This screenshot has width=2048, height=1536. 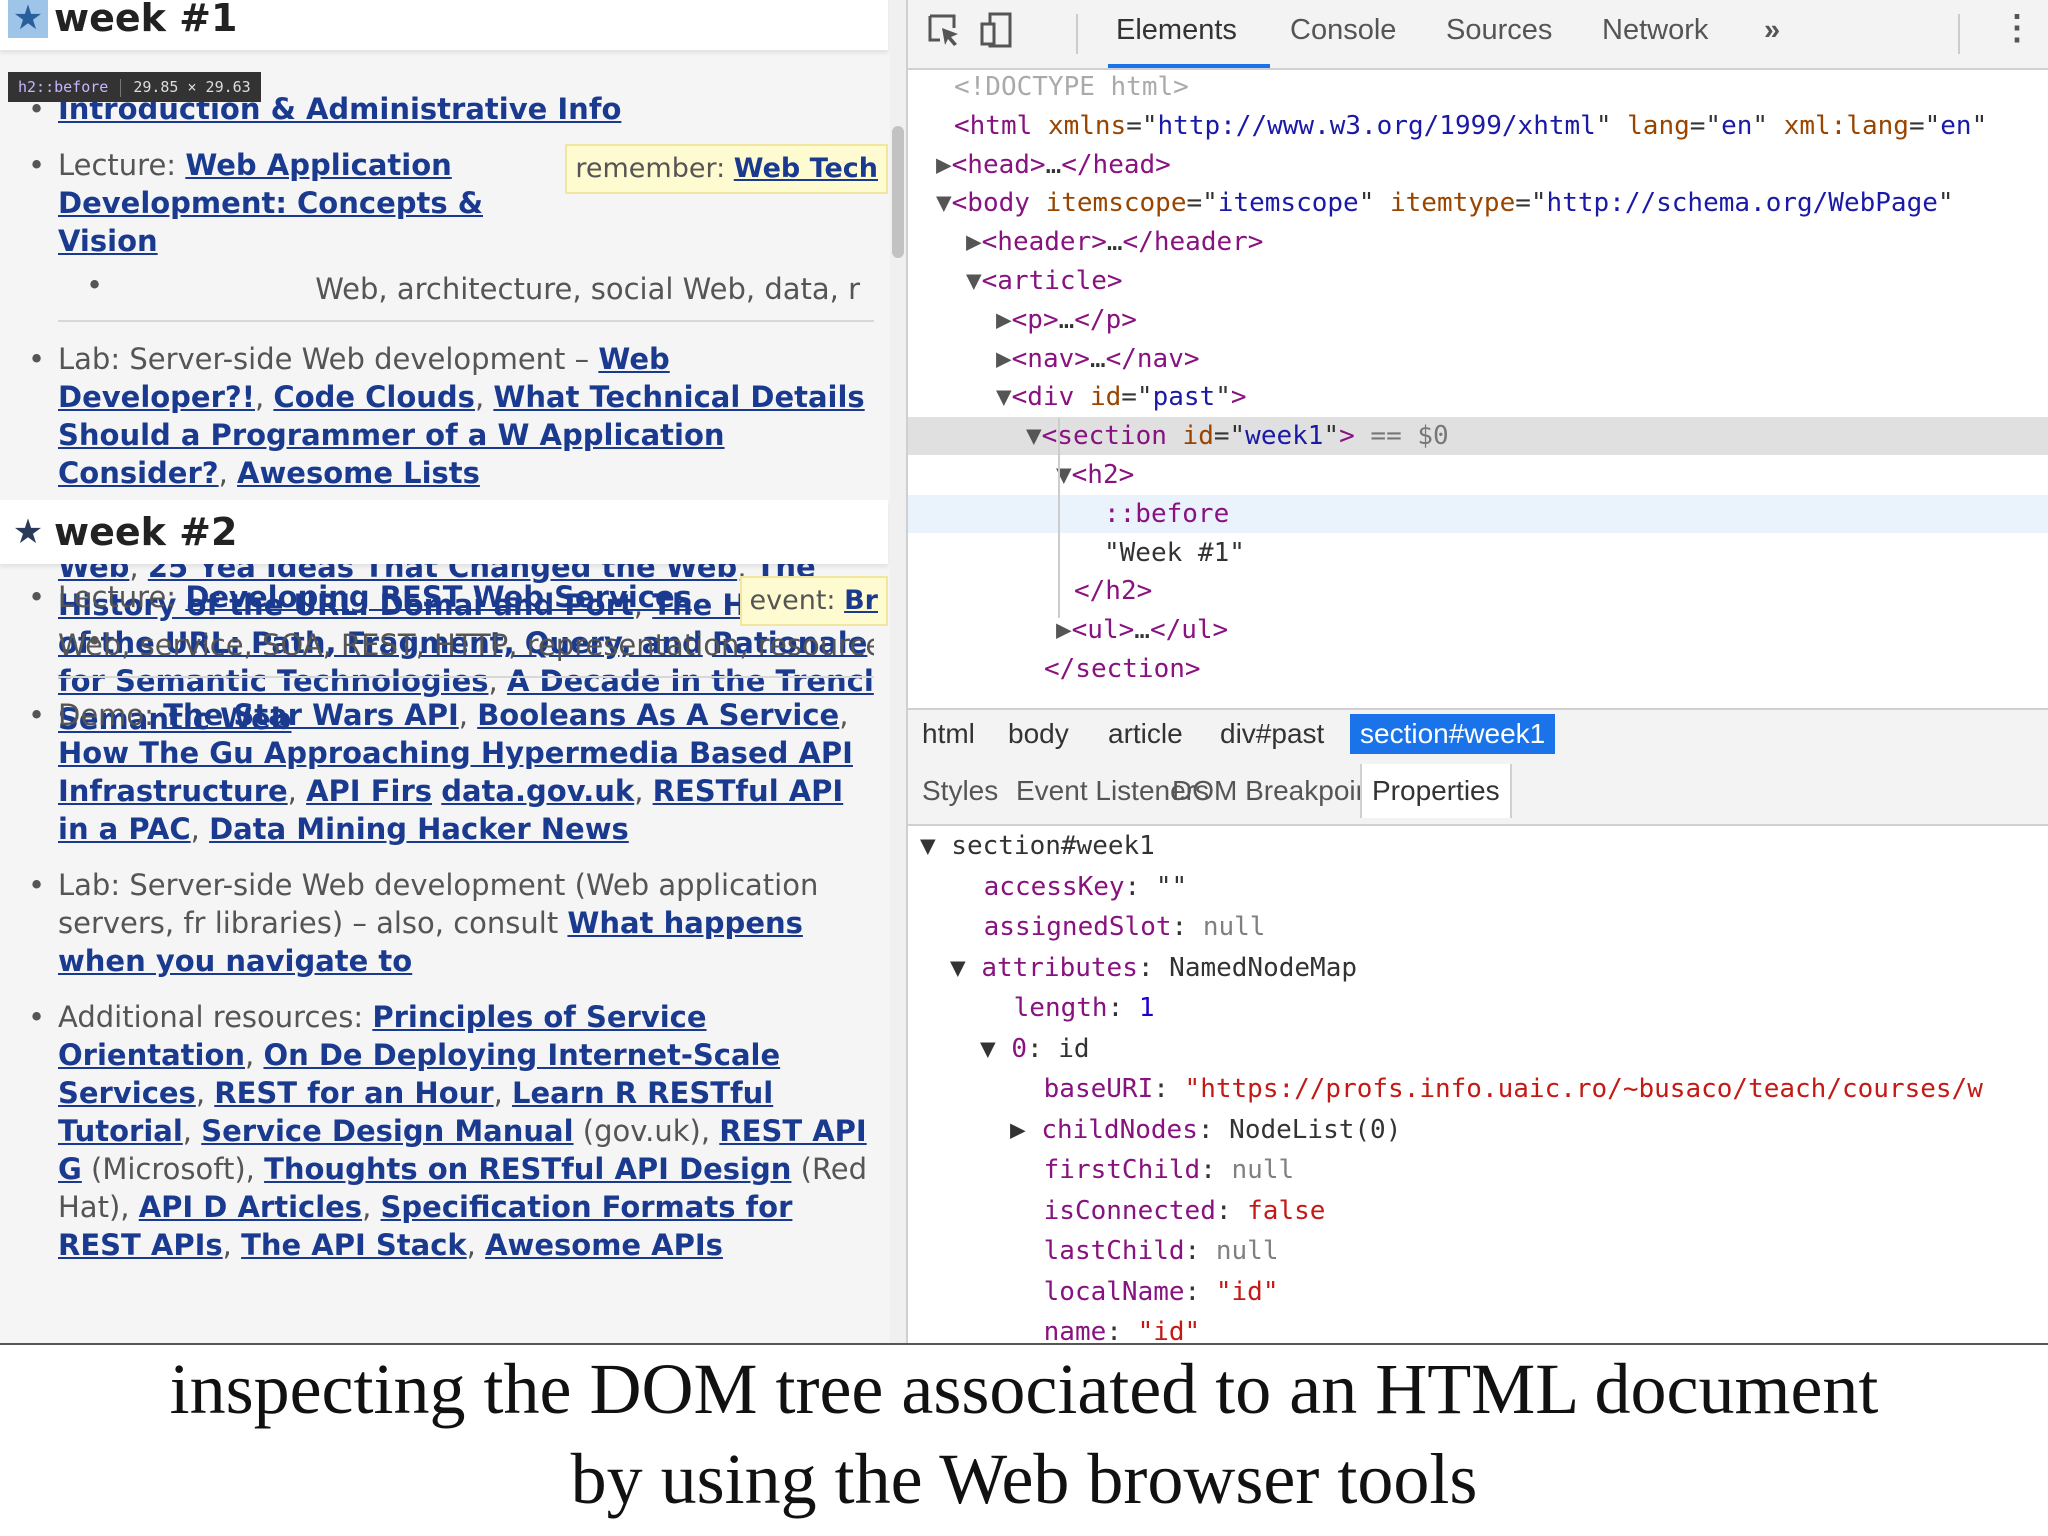 What do you see at coordinates (604, 1245) in the screenshot?
I see `resource-link: Awesome APIs` at bounding box center [604, 1245].